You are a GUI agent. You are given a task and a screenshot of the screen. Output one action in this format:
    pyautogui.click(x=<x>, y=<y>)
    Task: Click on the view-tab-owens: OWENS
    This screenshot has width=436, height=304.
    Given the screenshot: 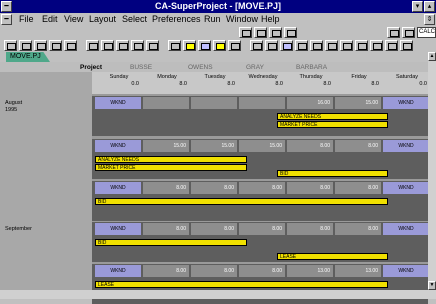 What is the action you would take?
    pyautogui.click(x=200, y=67)
    